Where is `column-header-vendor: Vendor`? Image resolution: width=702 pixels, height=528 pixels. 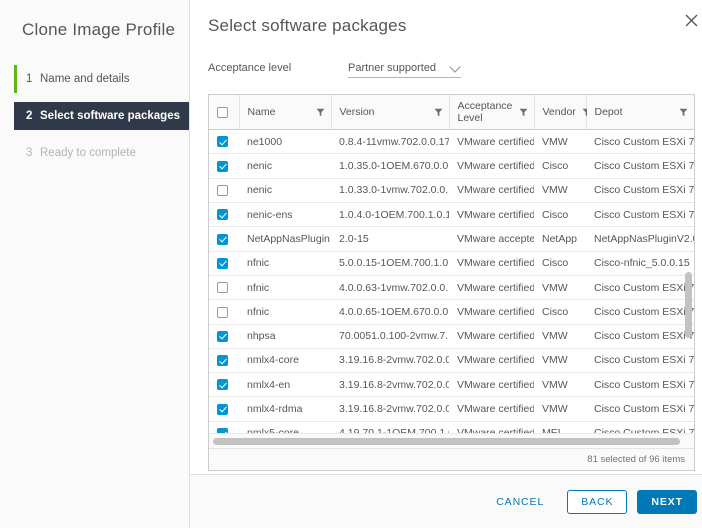
column-header-vendor: Vendor is located at coordinates (562, 113).